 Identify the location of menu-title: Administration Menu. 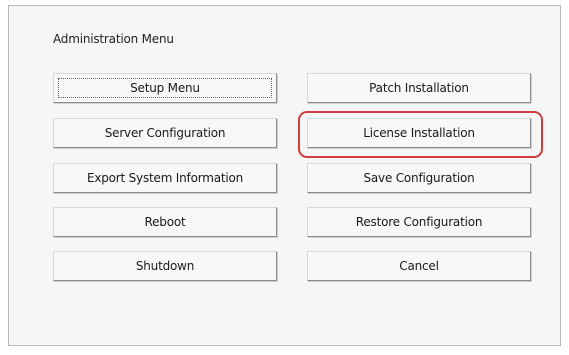
(113, 39).